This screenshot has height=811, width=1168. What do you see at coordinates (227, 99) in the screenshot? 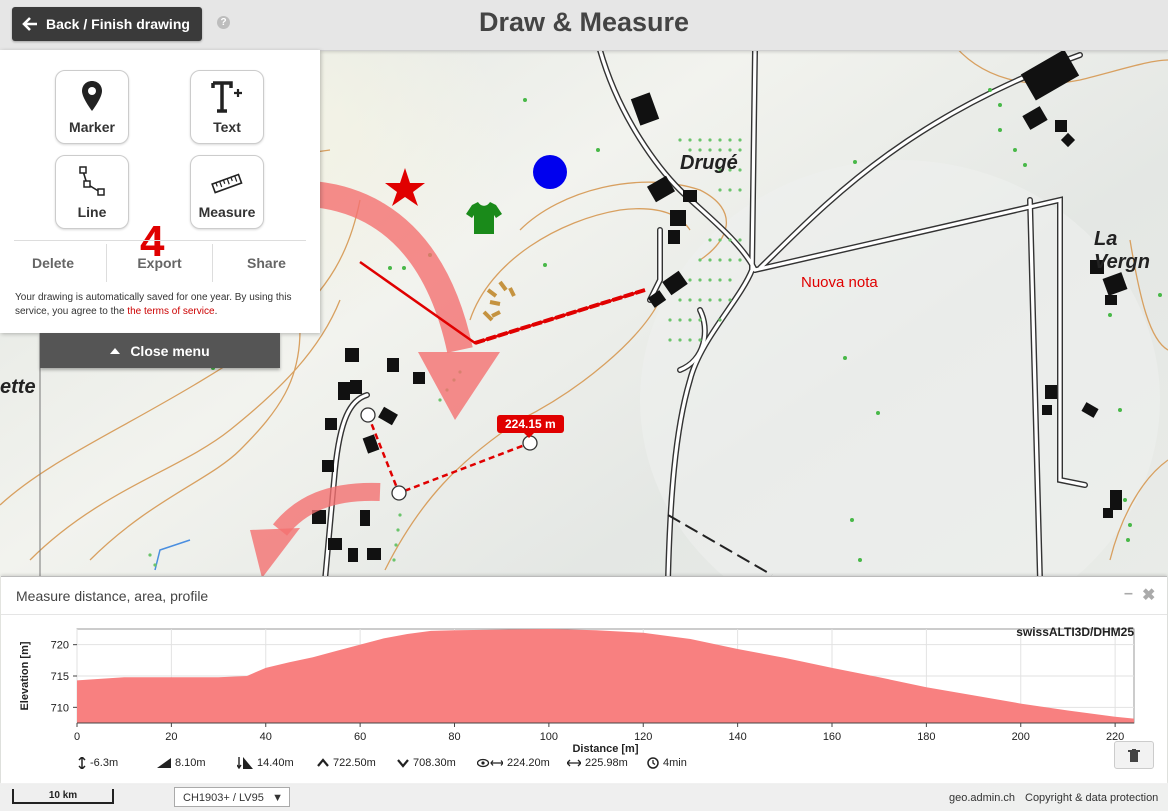
I see `text-plus-icon` at bounding box center [227, 99].